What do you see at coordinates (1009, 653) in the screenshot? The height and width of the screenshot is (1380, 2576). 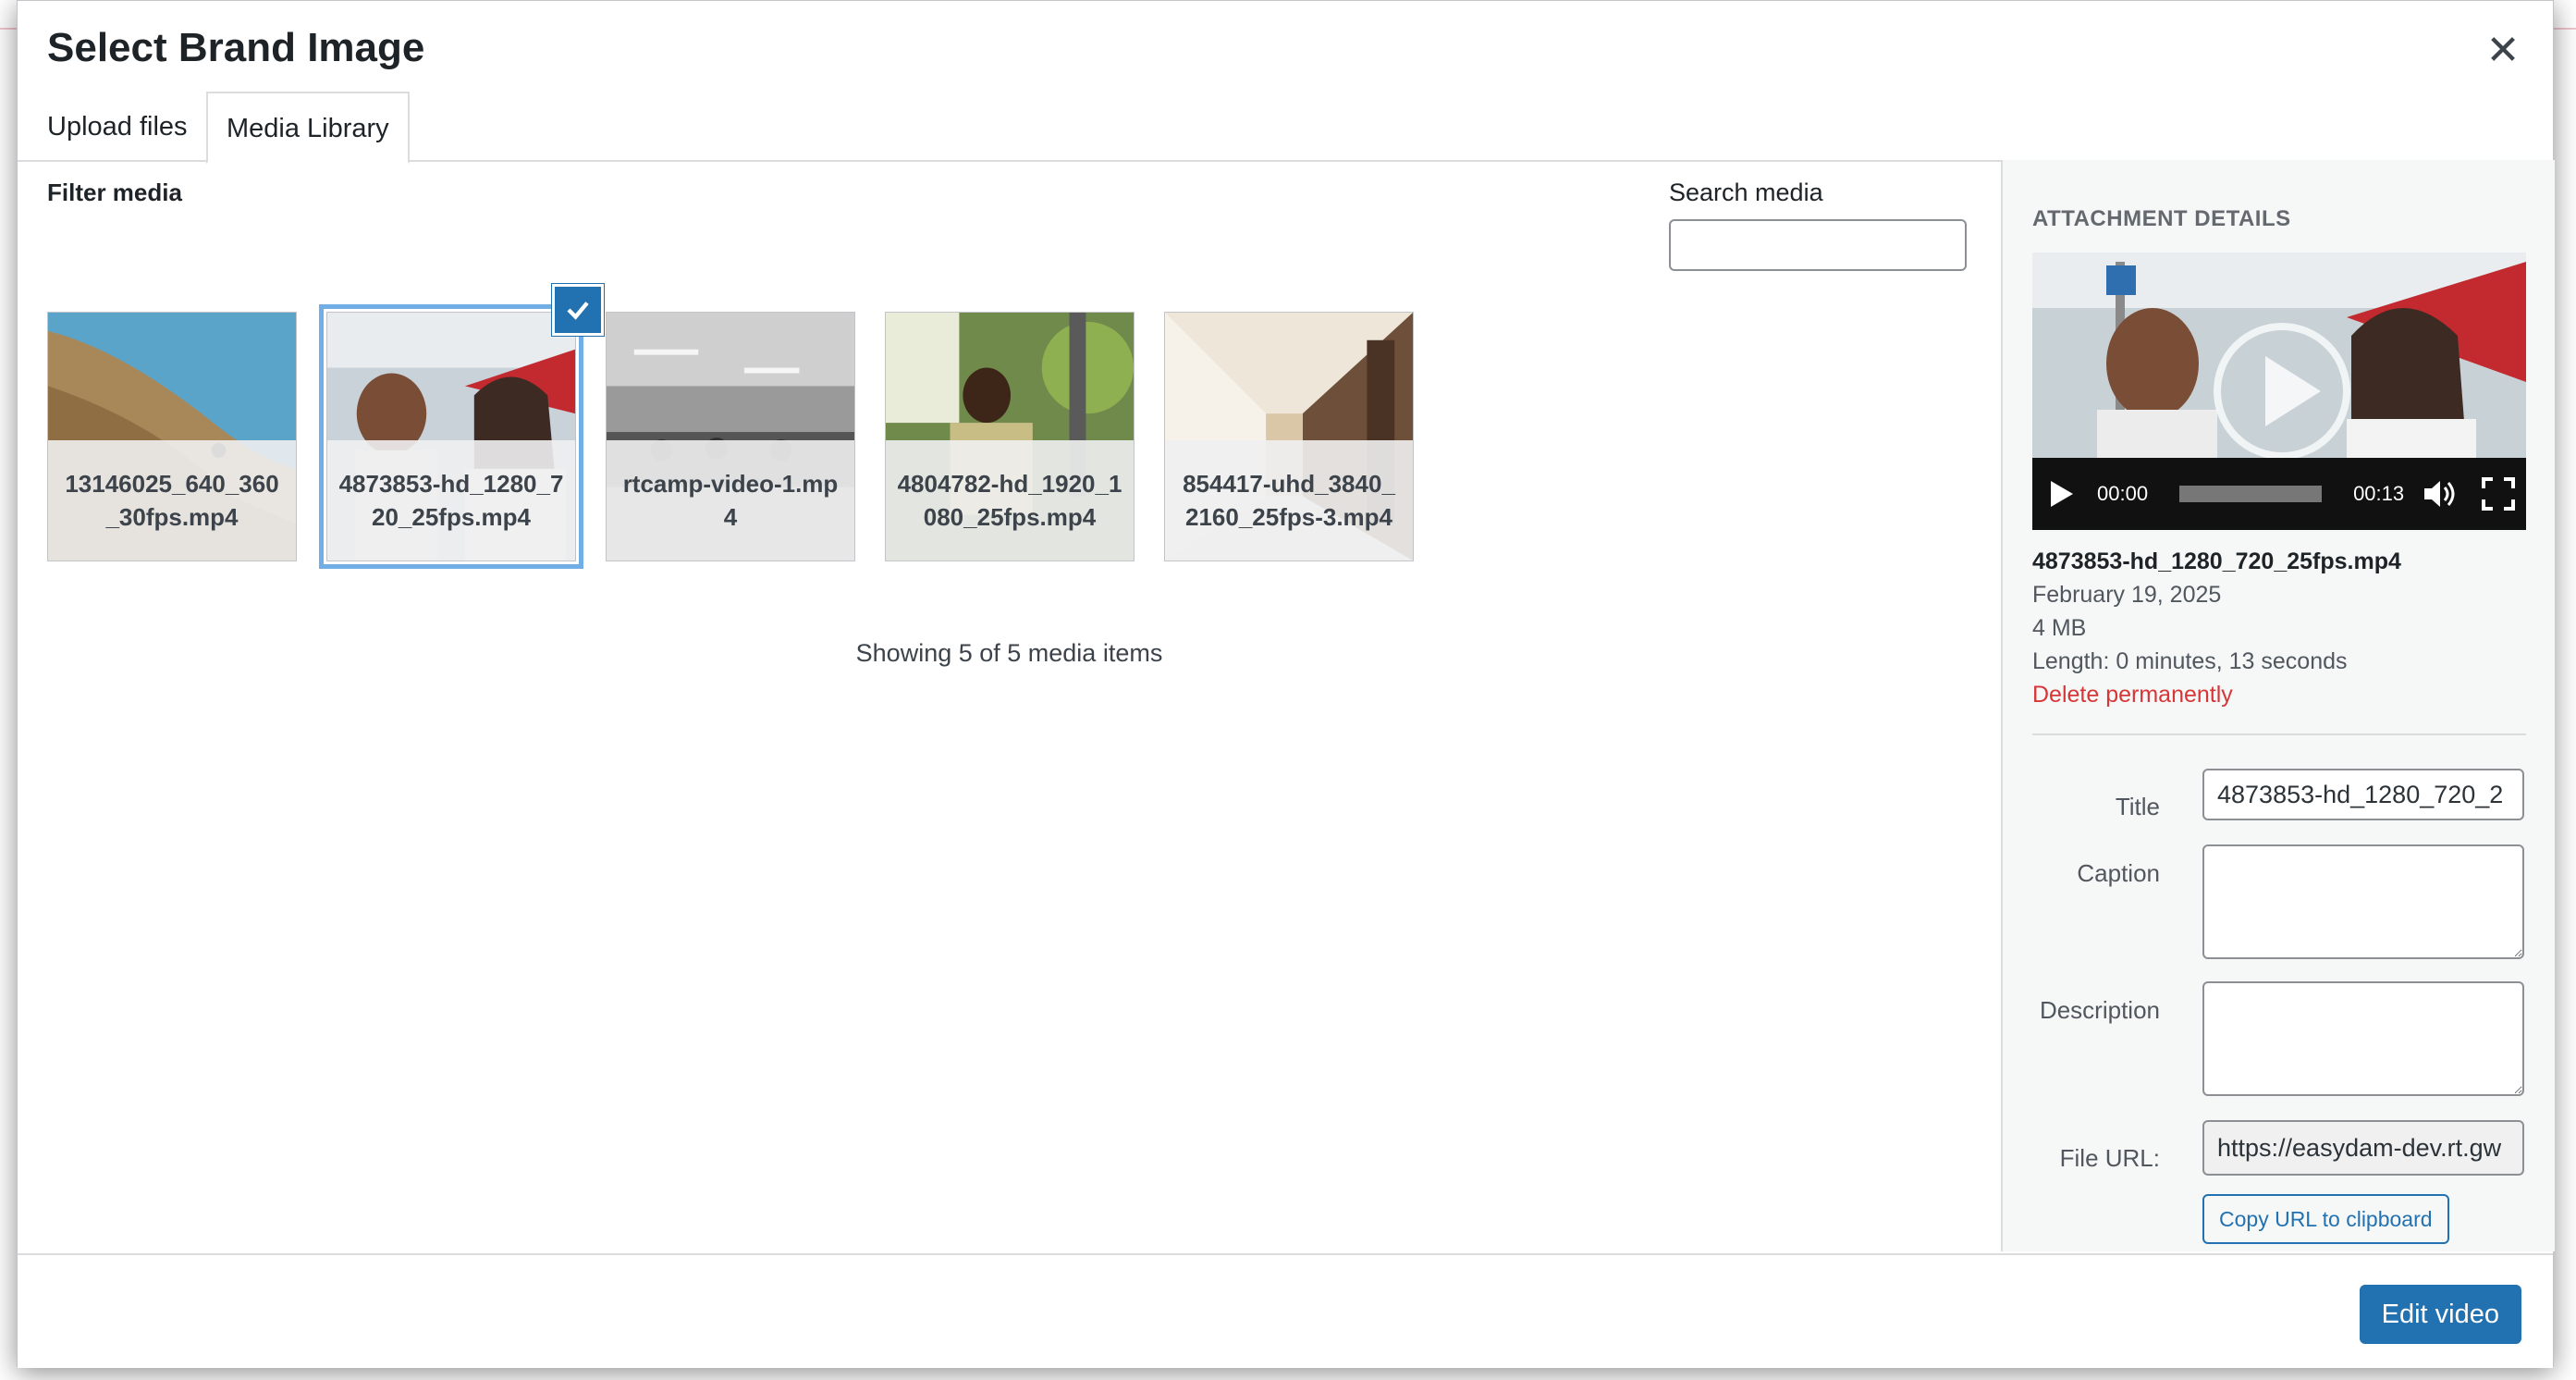 I see `media-count-text: Showing 5 of 5 media items` at bounding box center [1009, 653].